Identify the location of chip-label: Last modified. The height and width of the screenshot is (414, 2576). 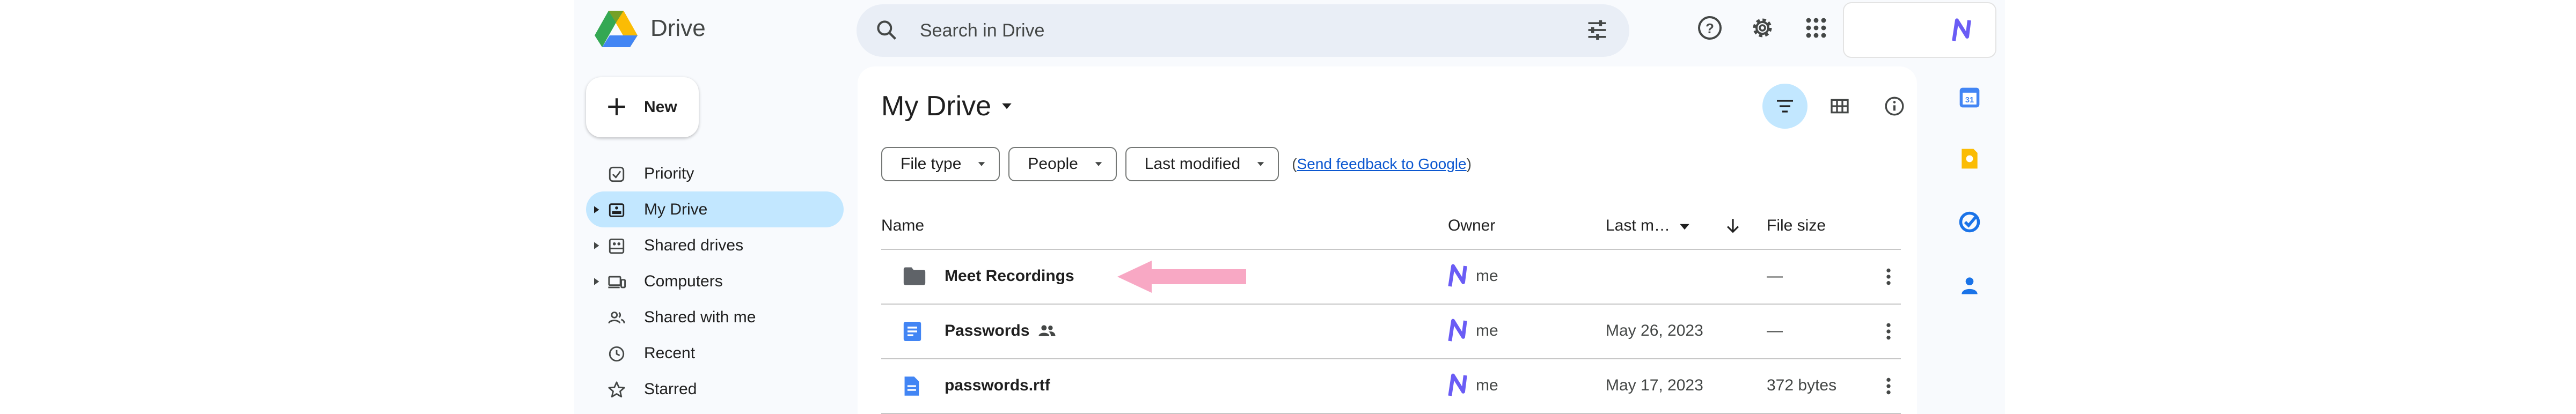
(1192, 164).